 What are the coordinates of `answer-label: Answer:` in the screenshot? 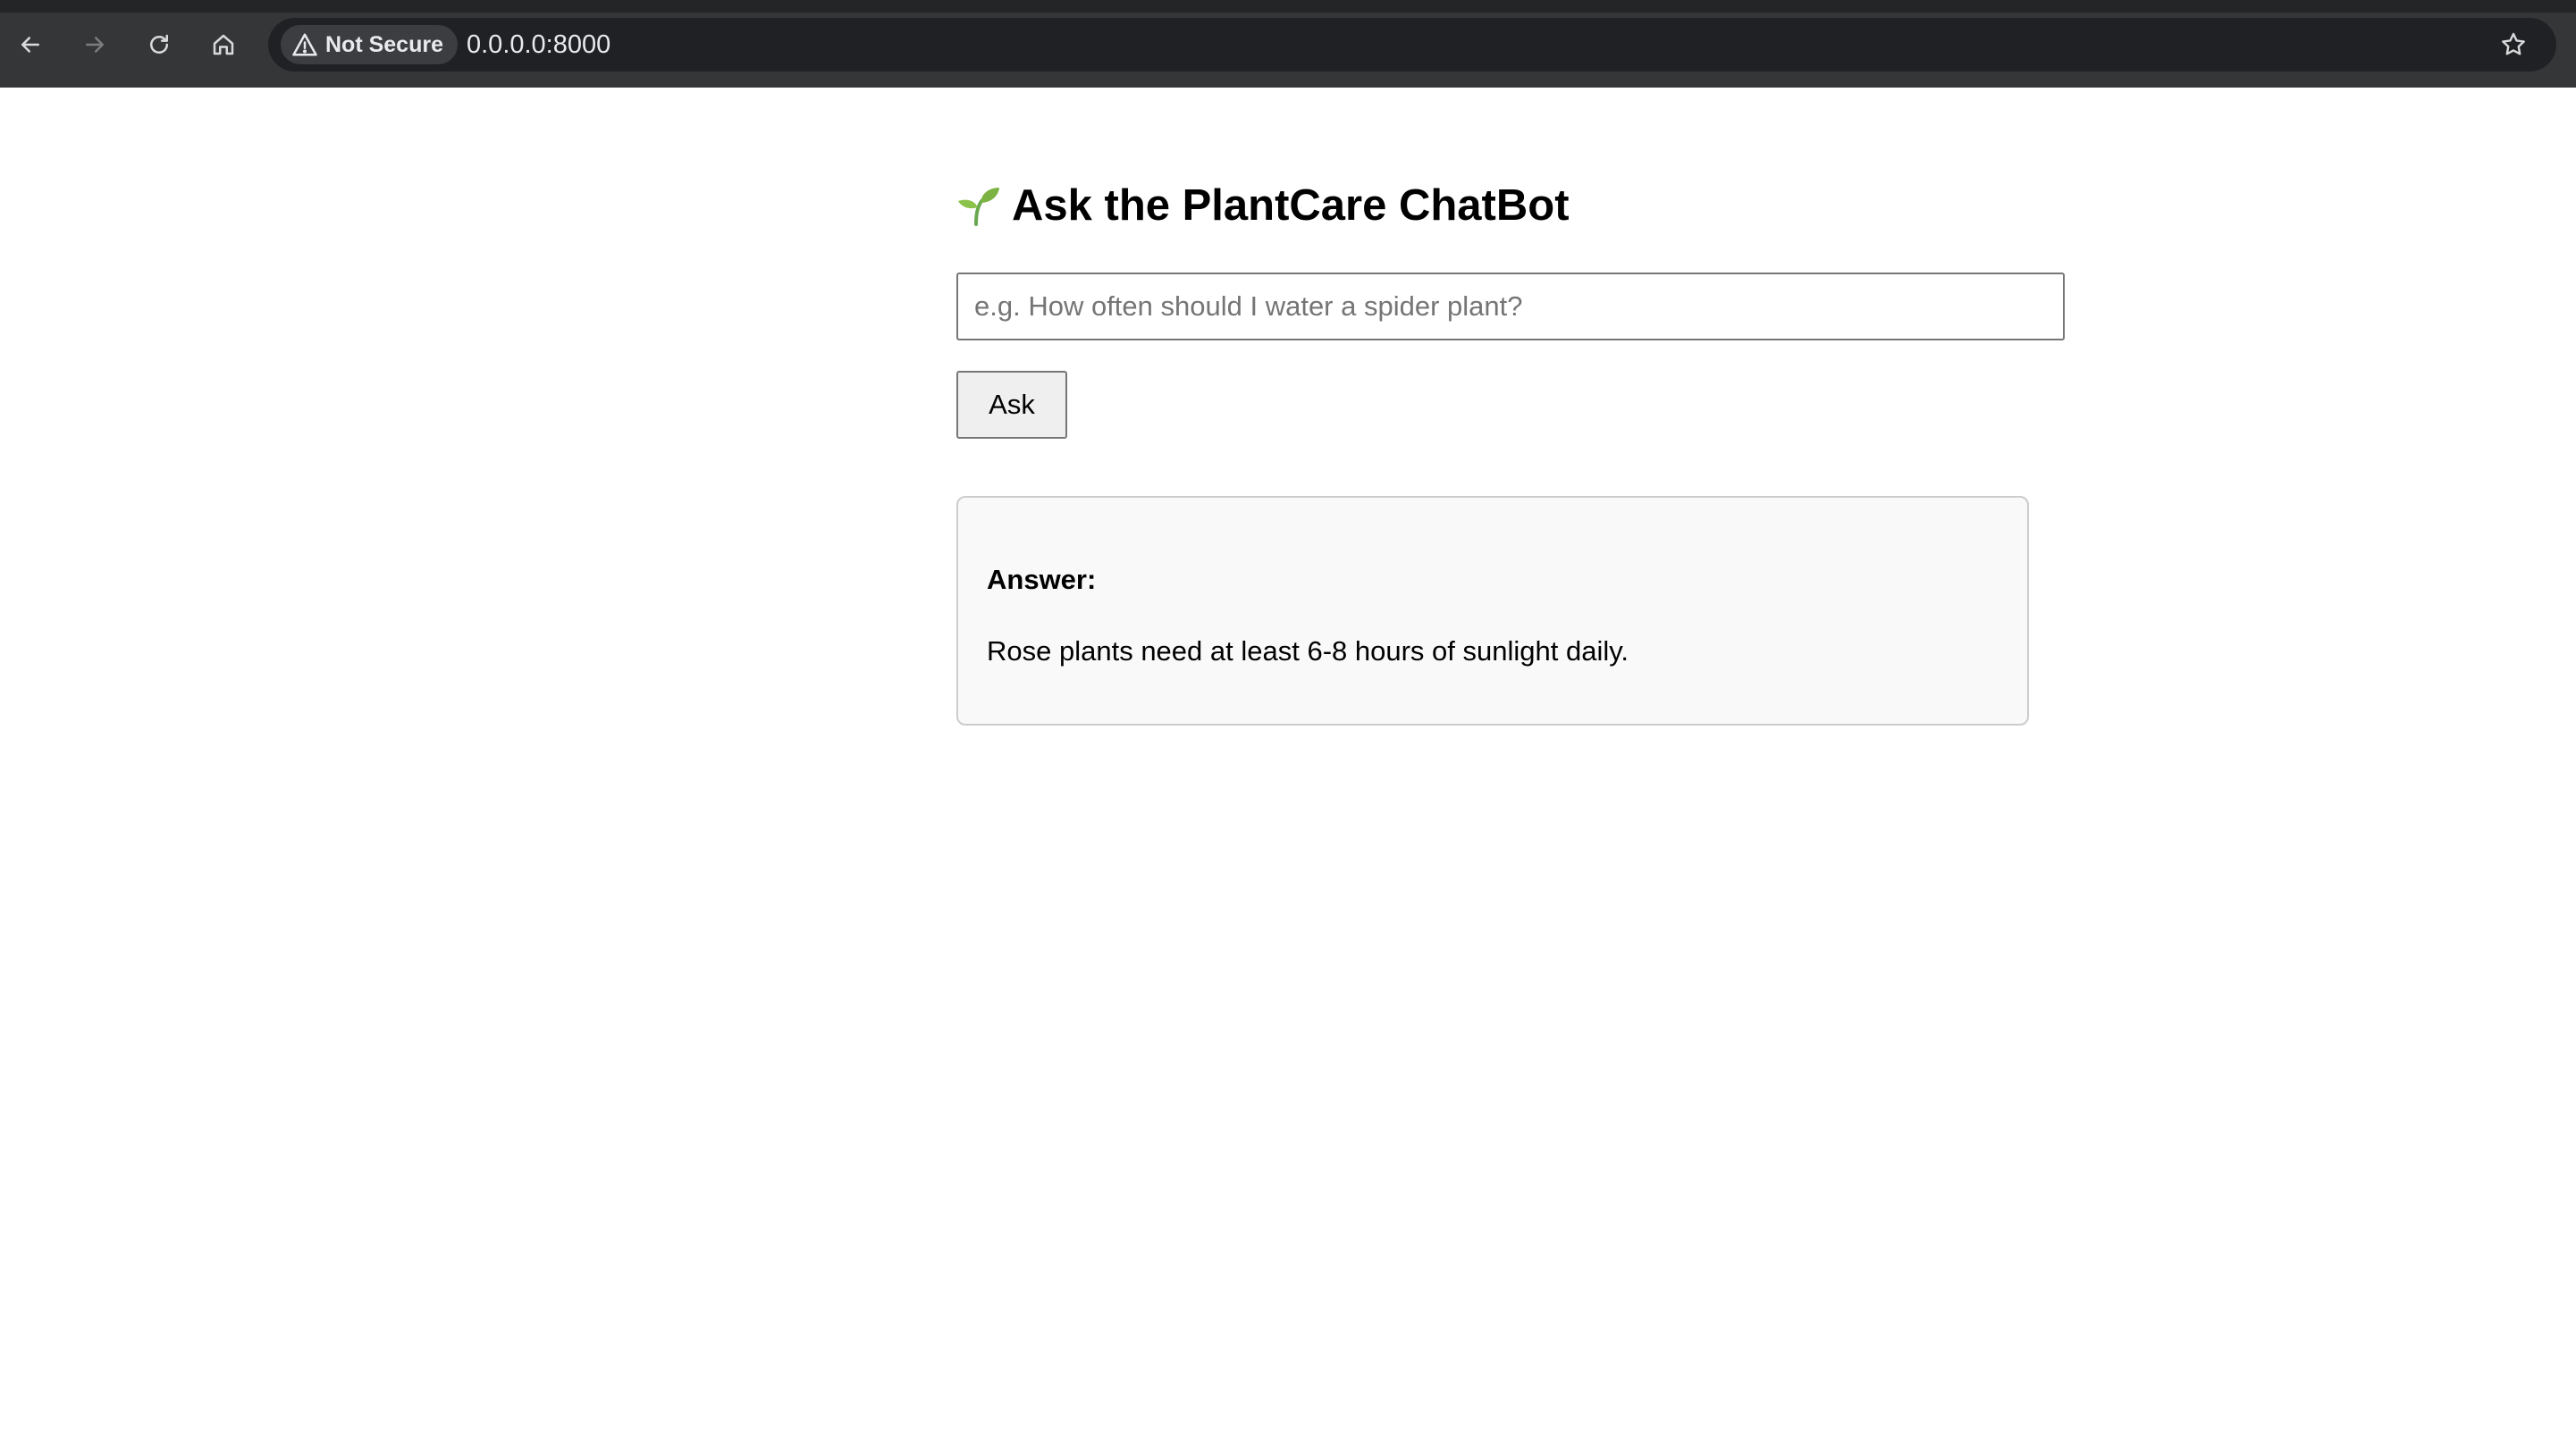 It's located at (1042, 579).